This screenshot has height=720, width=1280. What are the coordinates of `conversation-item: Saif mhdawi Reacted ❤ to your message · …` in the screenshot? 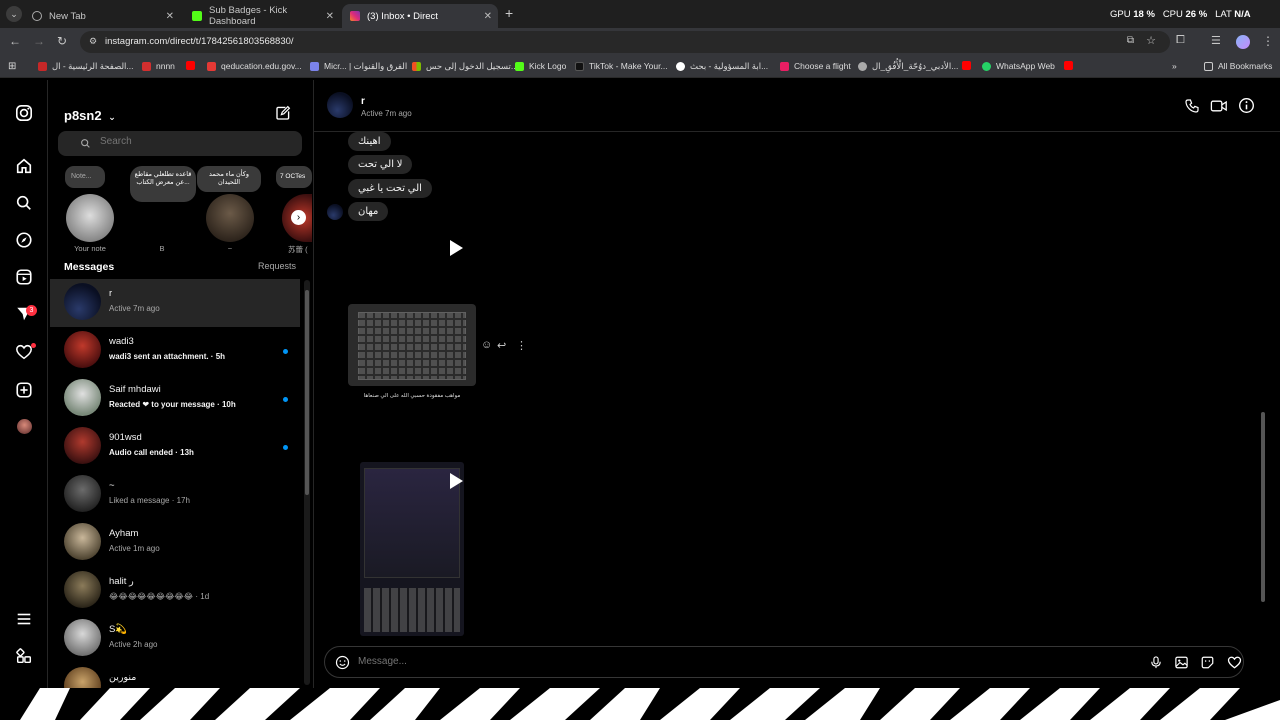 It's located at (175, 399).